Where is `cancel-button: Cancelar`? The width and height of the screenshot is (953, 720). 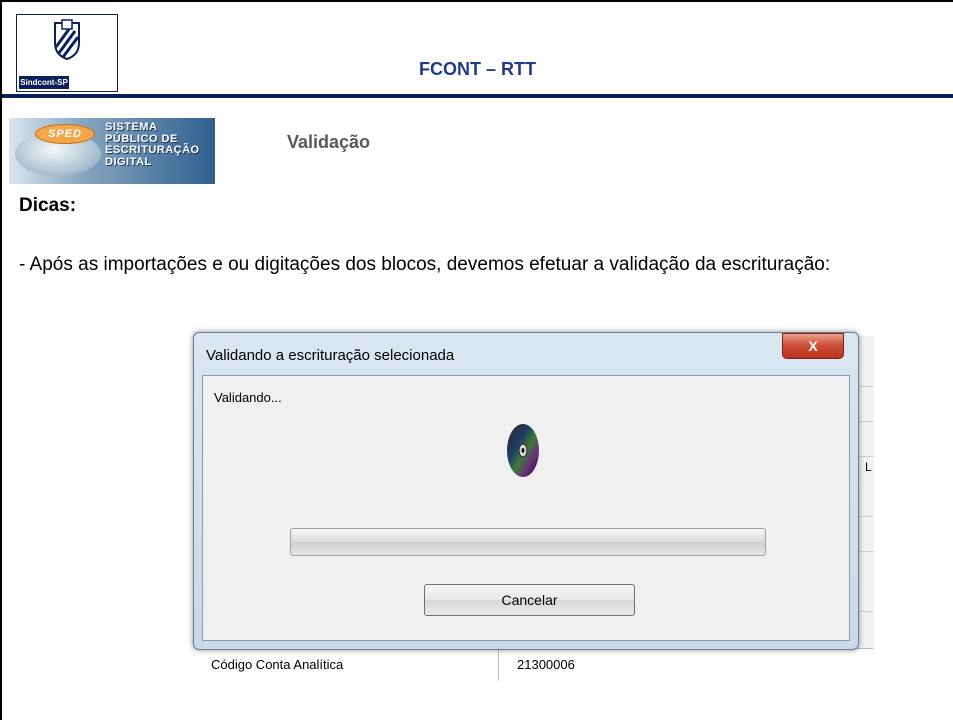 cancel-button: Cancelar is located at coordinates (529, 600).